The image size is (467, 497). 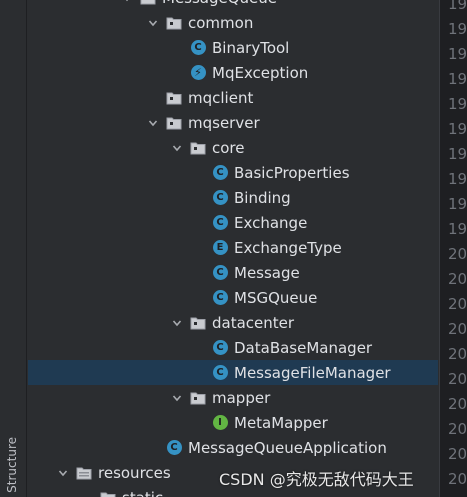 I want to click on tree-item-message: C Message, so click(x=233, y=272).